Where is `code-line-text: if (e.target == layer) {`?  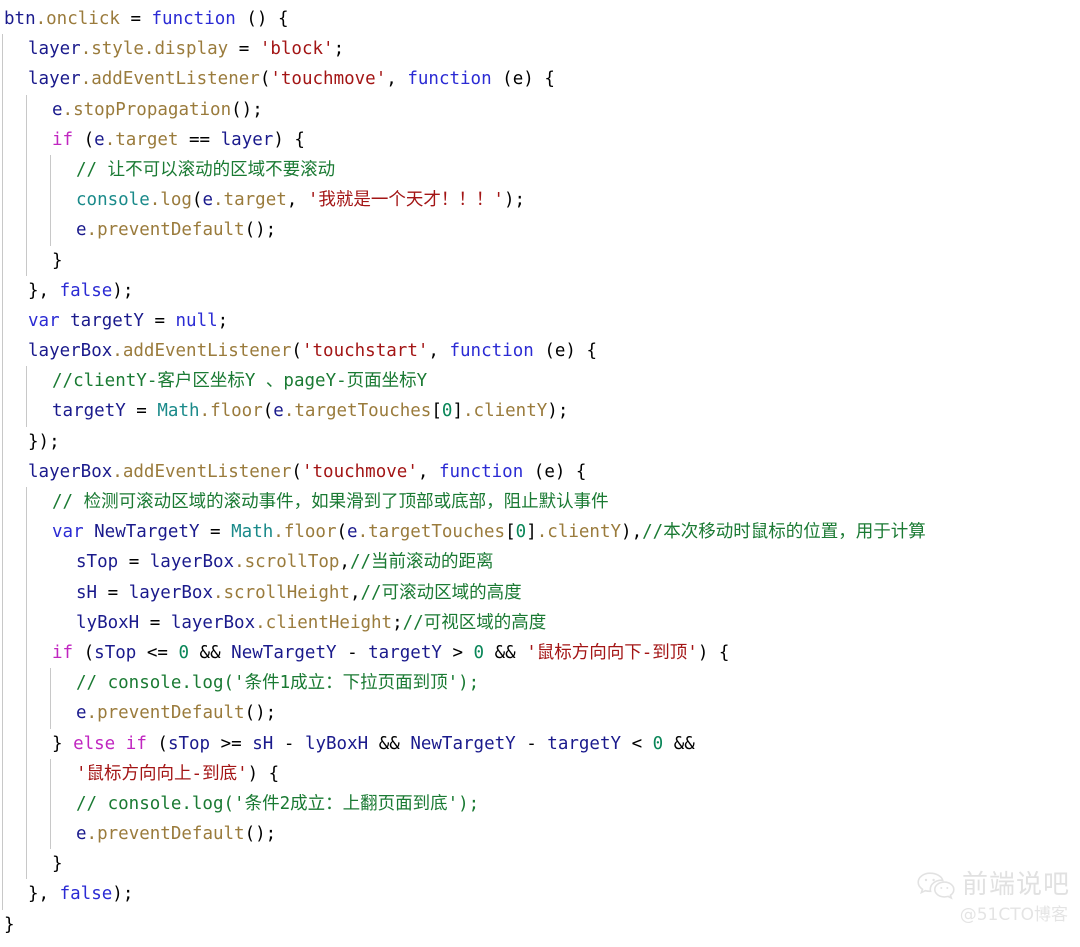 code-line-text: if (e.target == layer) { is located at coordinates (154, 140).